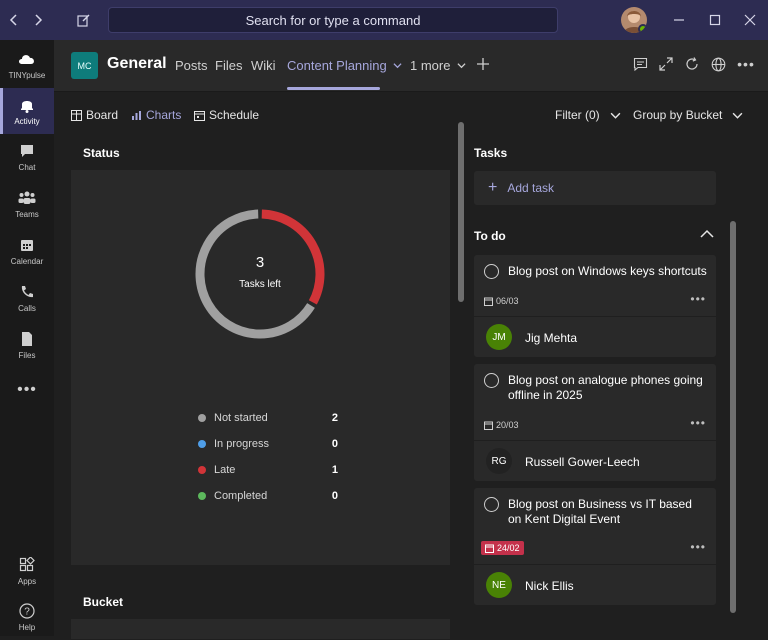 The image size is (768, 640). What do you see at coordinates (27, 565) in the screenshot?
I see `apps-icon` at bounding box center [27, 565].